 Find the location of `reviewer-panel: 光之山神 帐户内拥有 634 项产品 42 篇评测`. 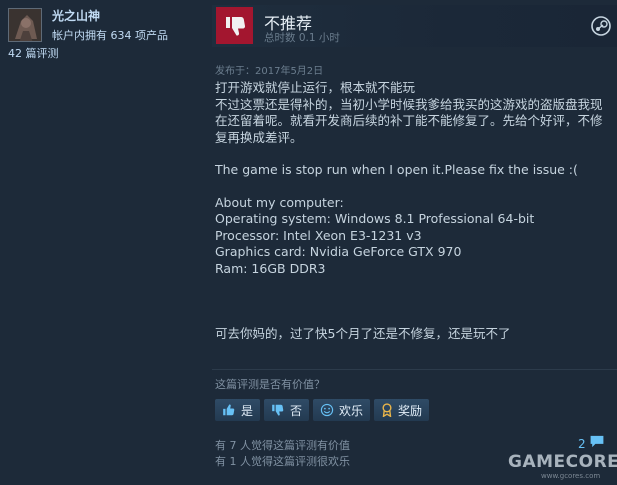

reviewer-panel: 光之山神 帐户内拥有 634 项产品 42 篇评测 is located at coordinates (102, 30).